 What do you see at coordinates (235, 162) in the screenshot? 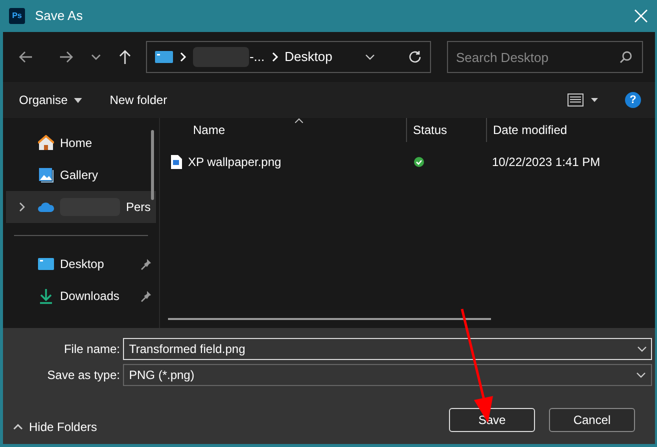
I see `file-name: XP wallpaper.png` at bounding box center [235, 162].